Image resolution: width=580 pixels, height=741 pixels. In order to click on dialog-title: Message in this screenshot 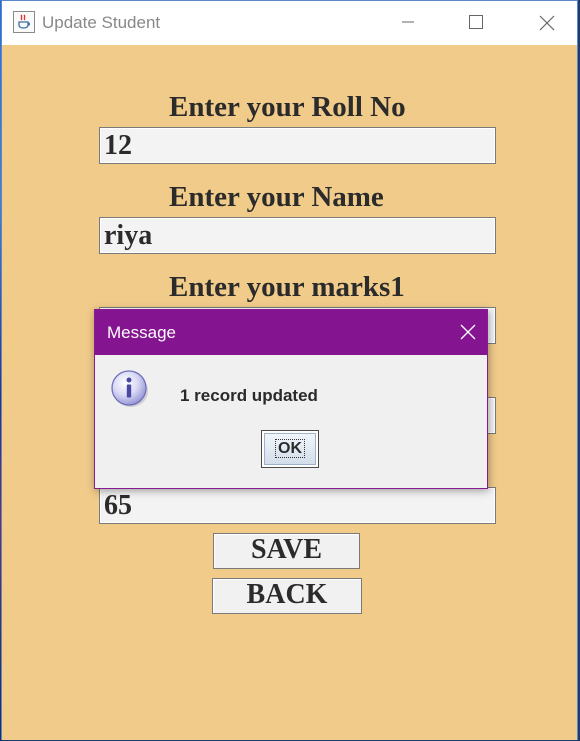, I will do `click(141, 332)`.